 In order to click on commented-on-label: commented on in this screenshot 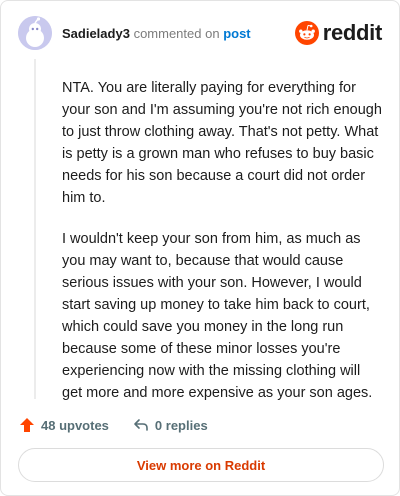, I will do `click(176, 33)`.